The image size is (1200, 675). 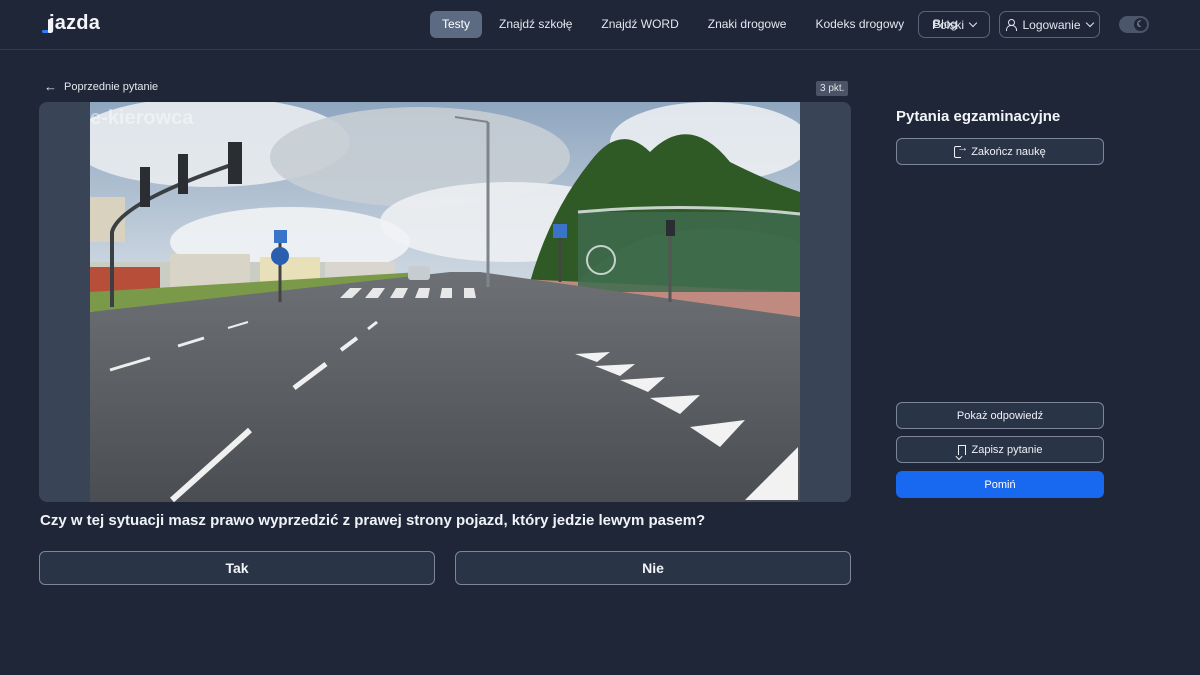 I want to click on language-select: Polski, so click(x=954, y=24).